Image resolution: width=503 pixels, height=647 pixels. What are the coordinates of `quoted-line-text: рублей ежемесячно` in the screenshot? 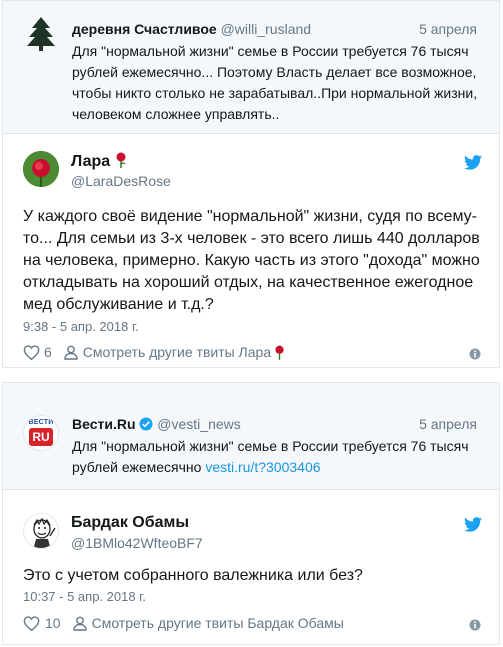 It's located at (139, 467).